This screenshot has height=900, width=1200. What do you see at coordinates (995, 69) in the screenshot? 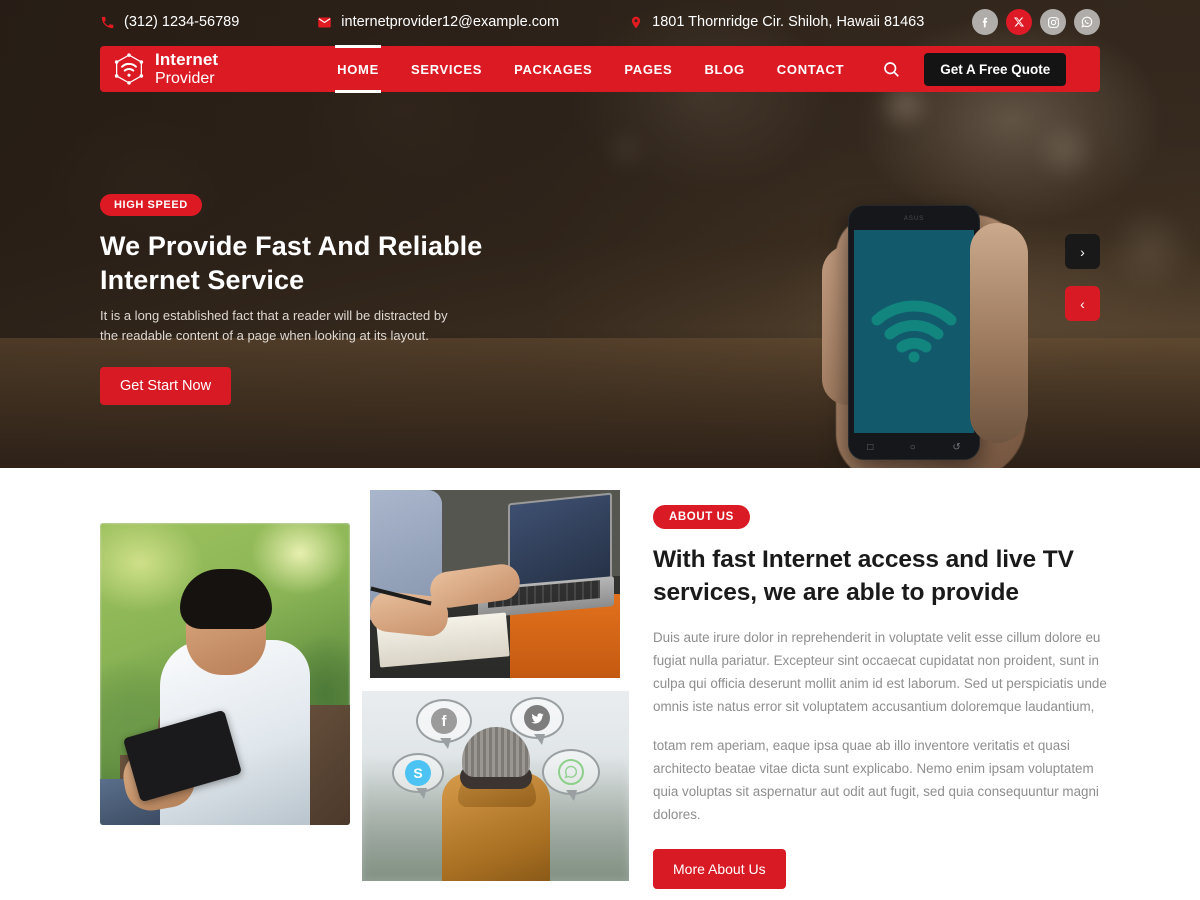
I see `get-free-quote-button: Get A Free Quote` at bounding box center [995, 69].